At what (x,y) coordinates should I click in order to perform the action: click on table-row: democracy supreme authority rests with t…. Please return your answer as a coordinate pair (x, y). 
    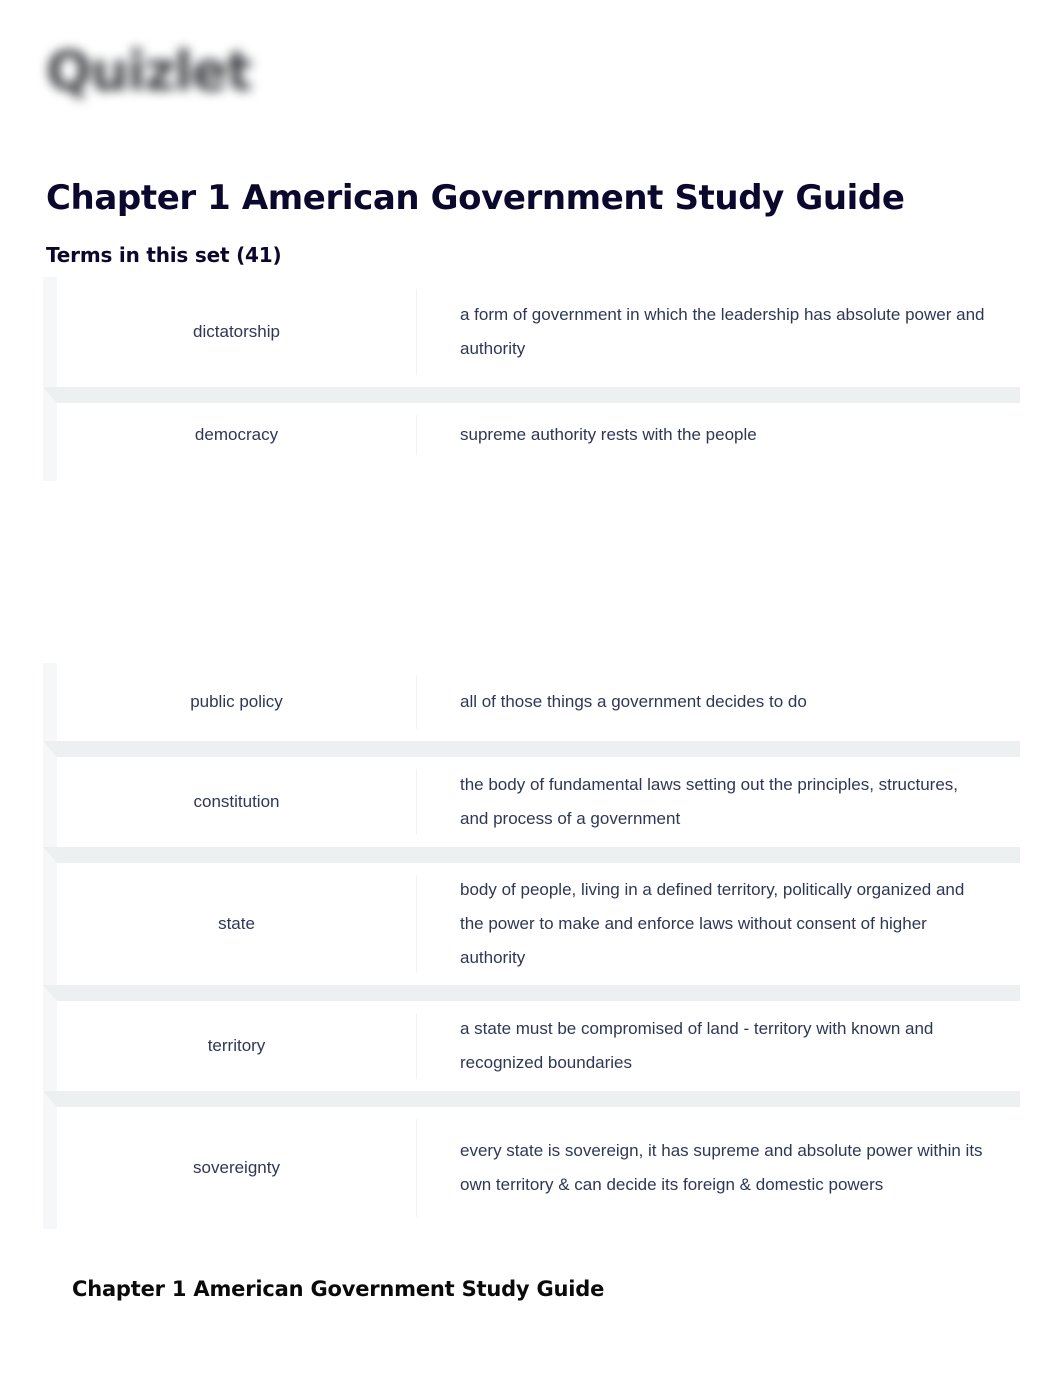
    Looking at the image, I should click on (531, 427).